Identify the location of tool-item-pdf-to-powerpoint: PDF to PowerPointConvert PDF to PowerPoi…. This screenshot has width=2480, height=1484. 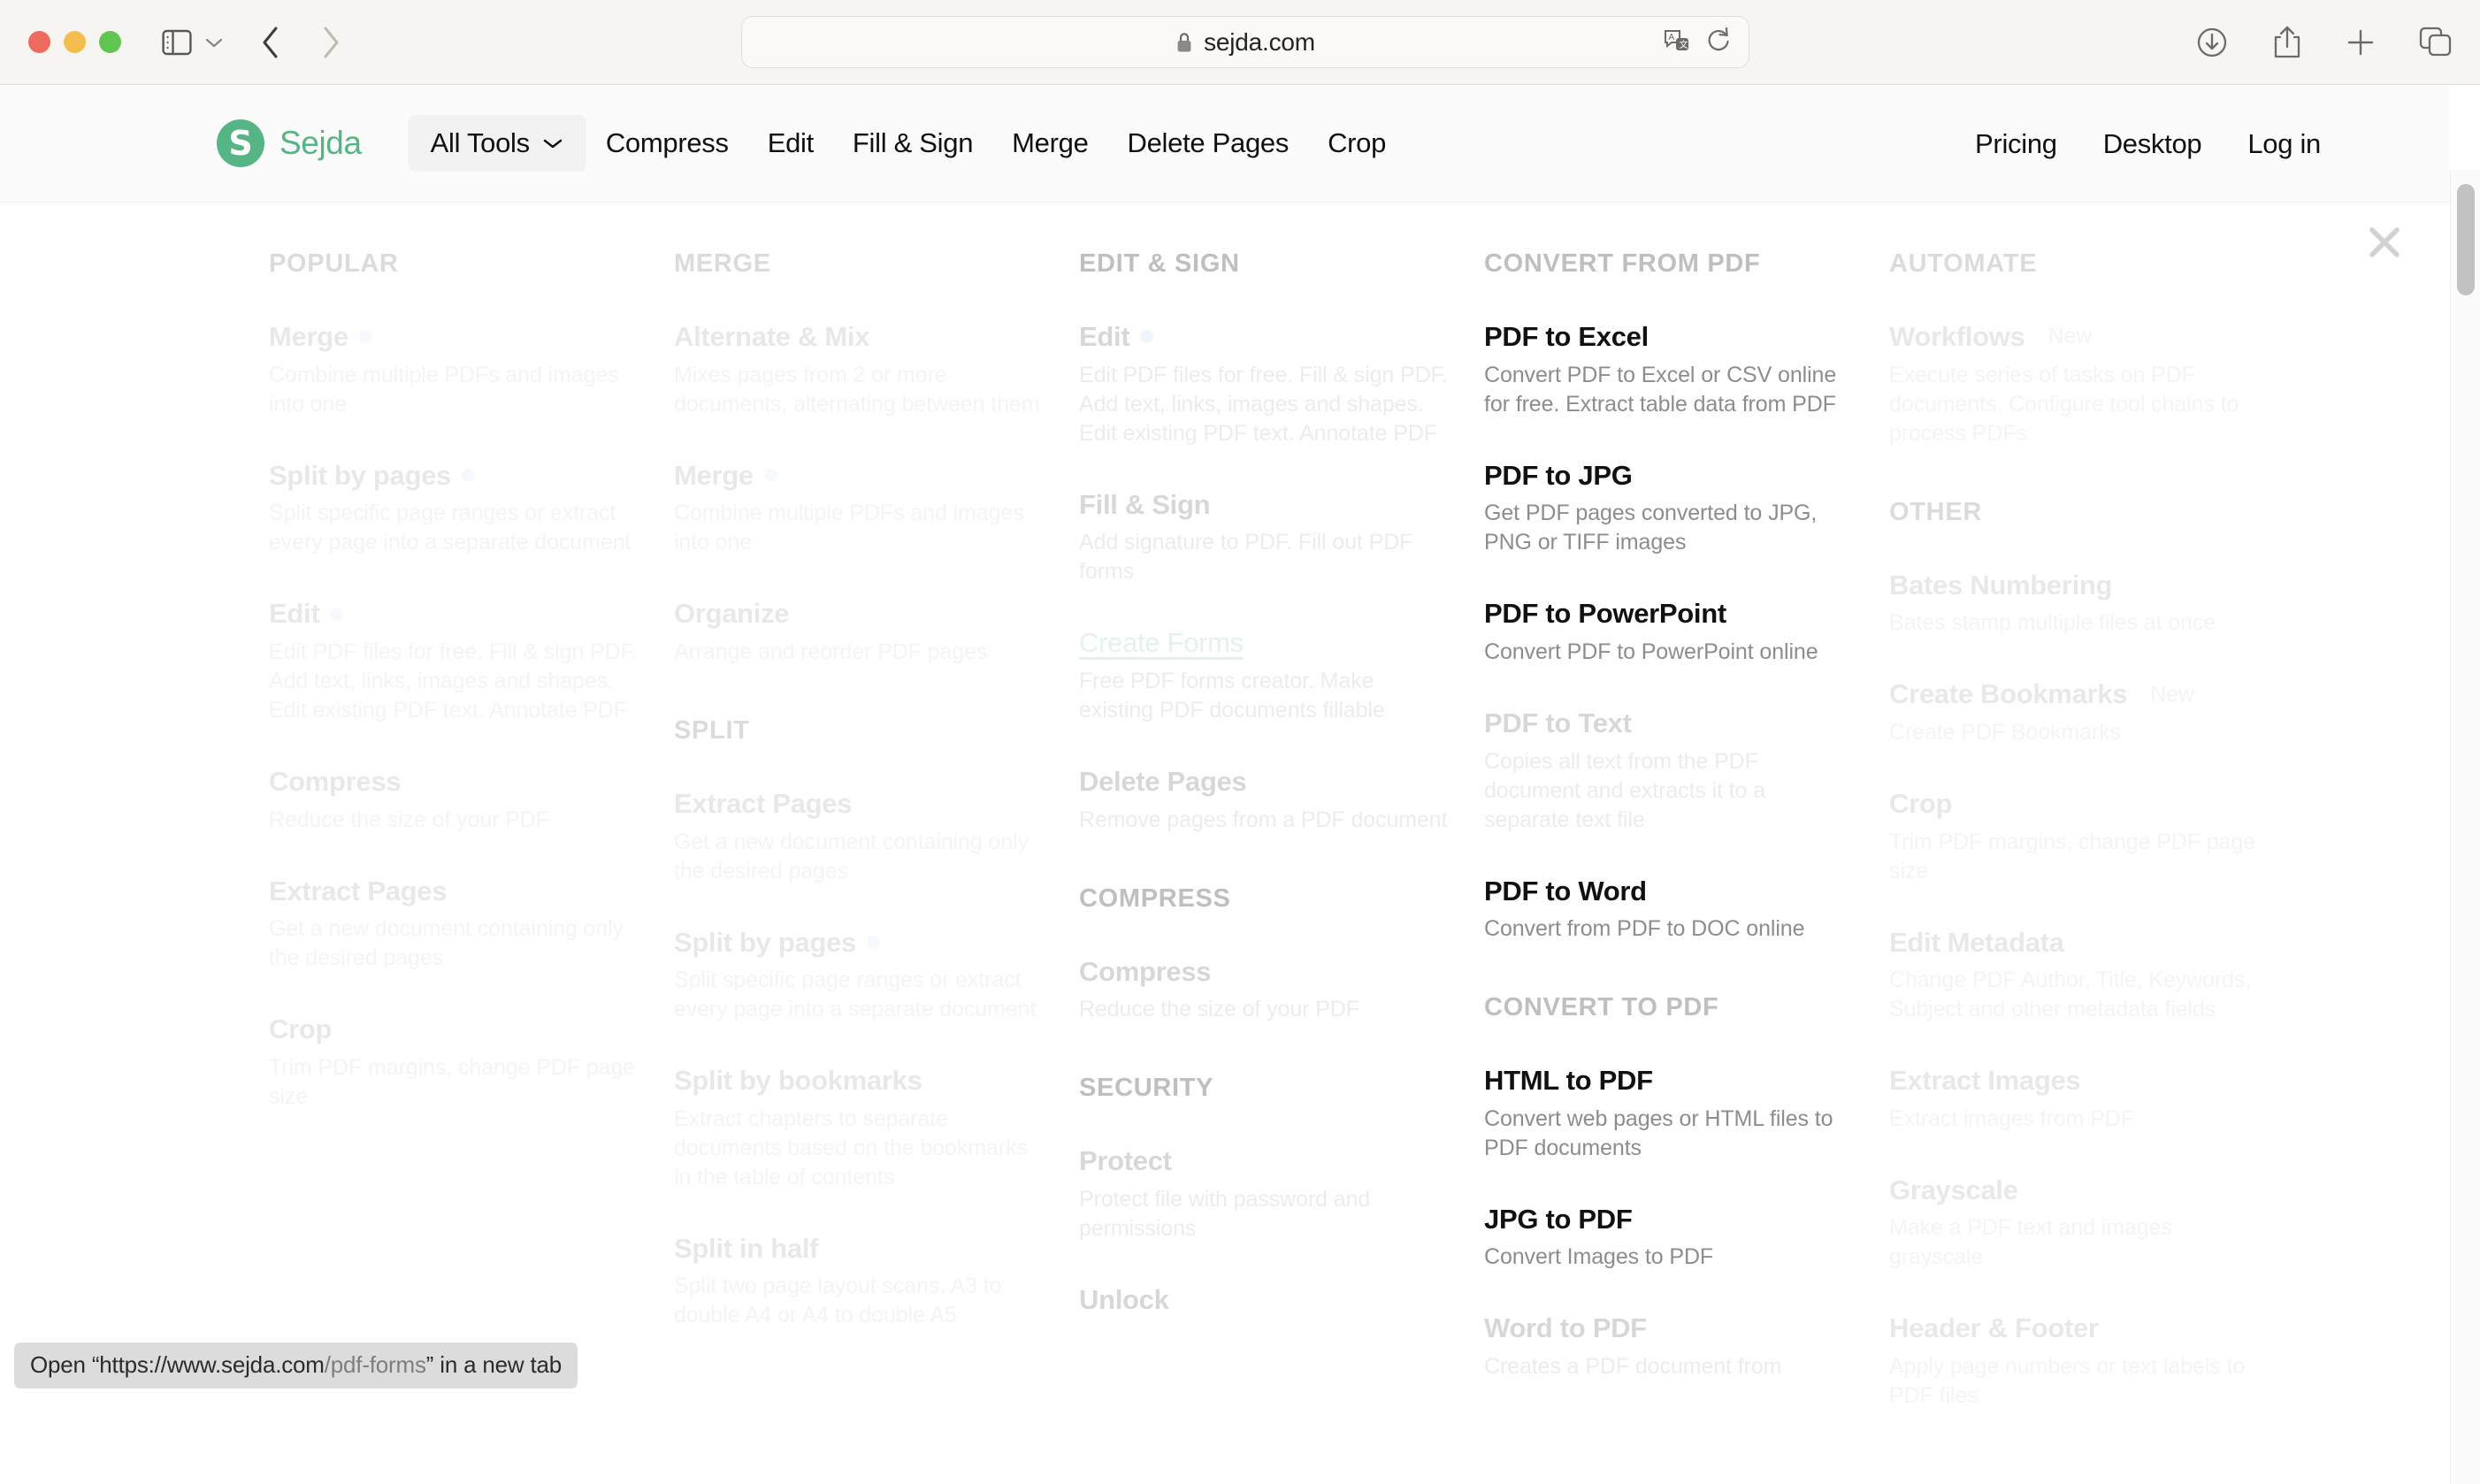
(1670, 632).